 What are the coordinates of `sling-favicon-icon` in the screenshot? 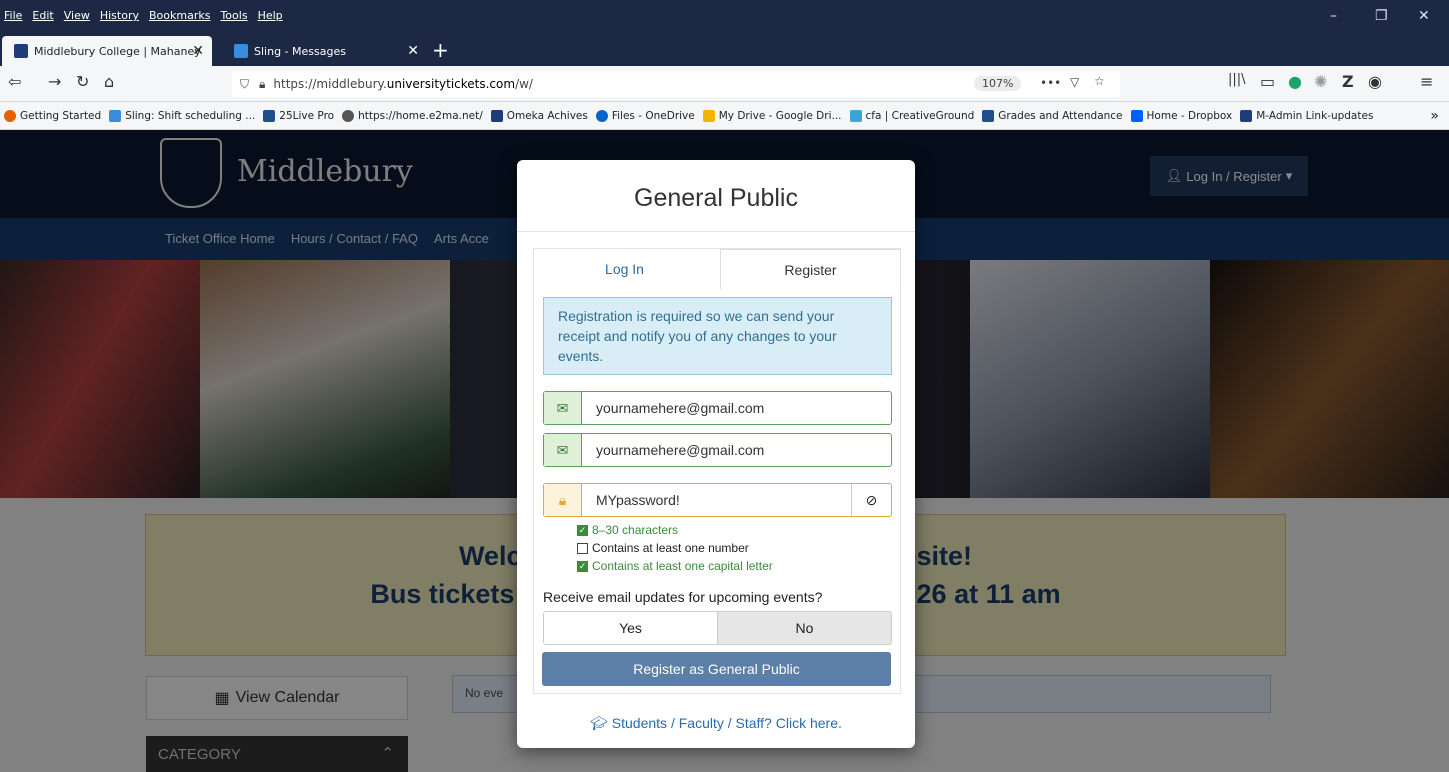 It's located at (241, 51).